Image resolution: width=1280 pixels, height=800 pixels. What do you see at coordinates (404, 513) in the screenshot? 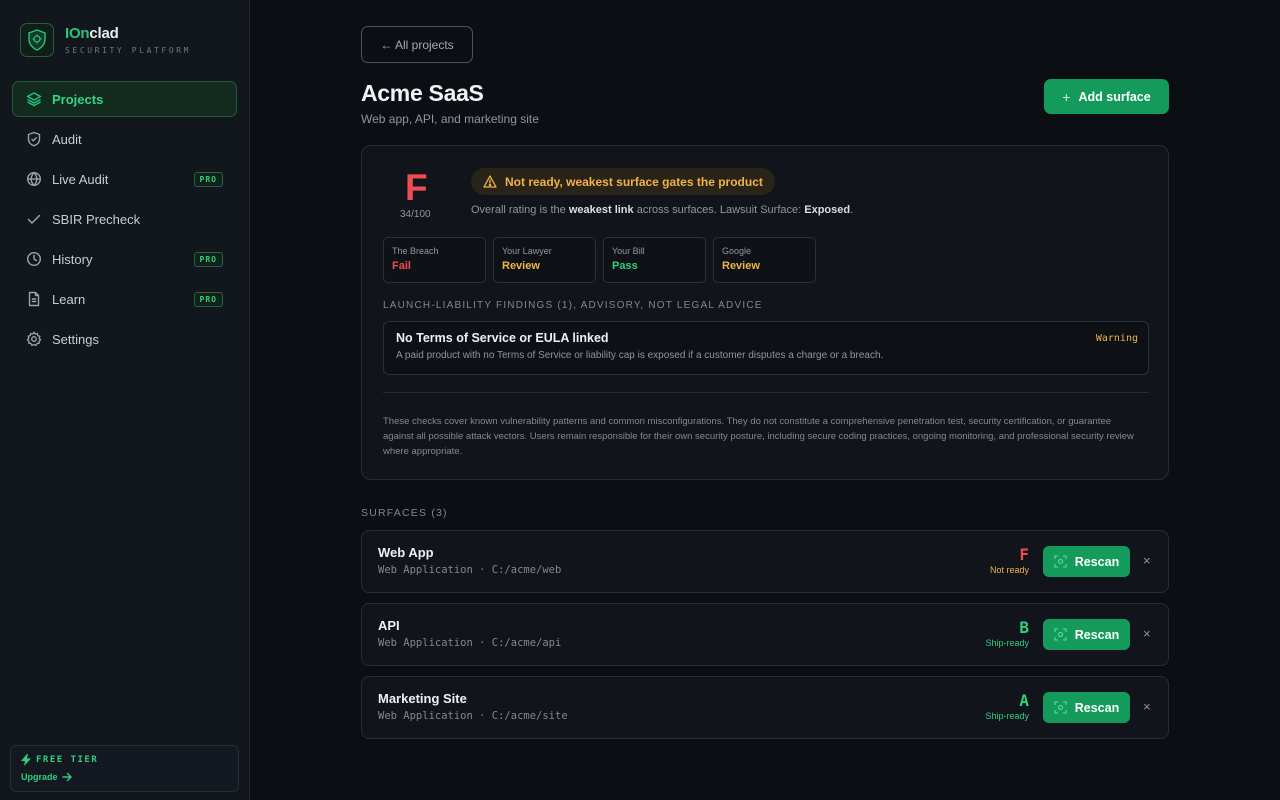
I see `surfaces-heading: SURFACES (3)` at bounding box center [404, 513].